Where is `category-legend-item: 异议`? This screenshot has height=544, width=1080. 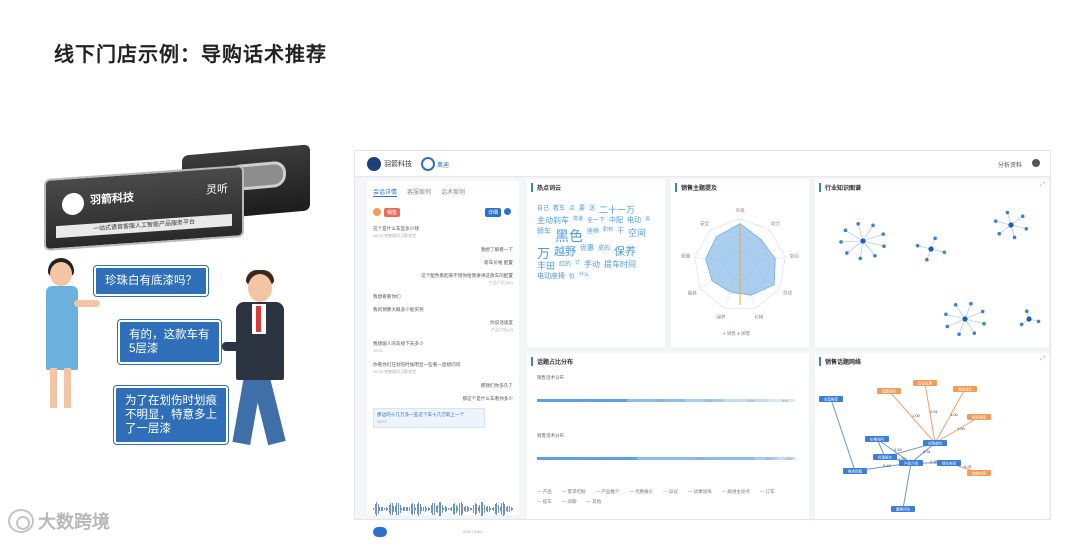 category-legend-item: 异议 is located at coordinates (670, 492).